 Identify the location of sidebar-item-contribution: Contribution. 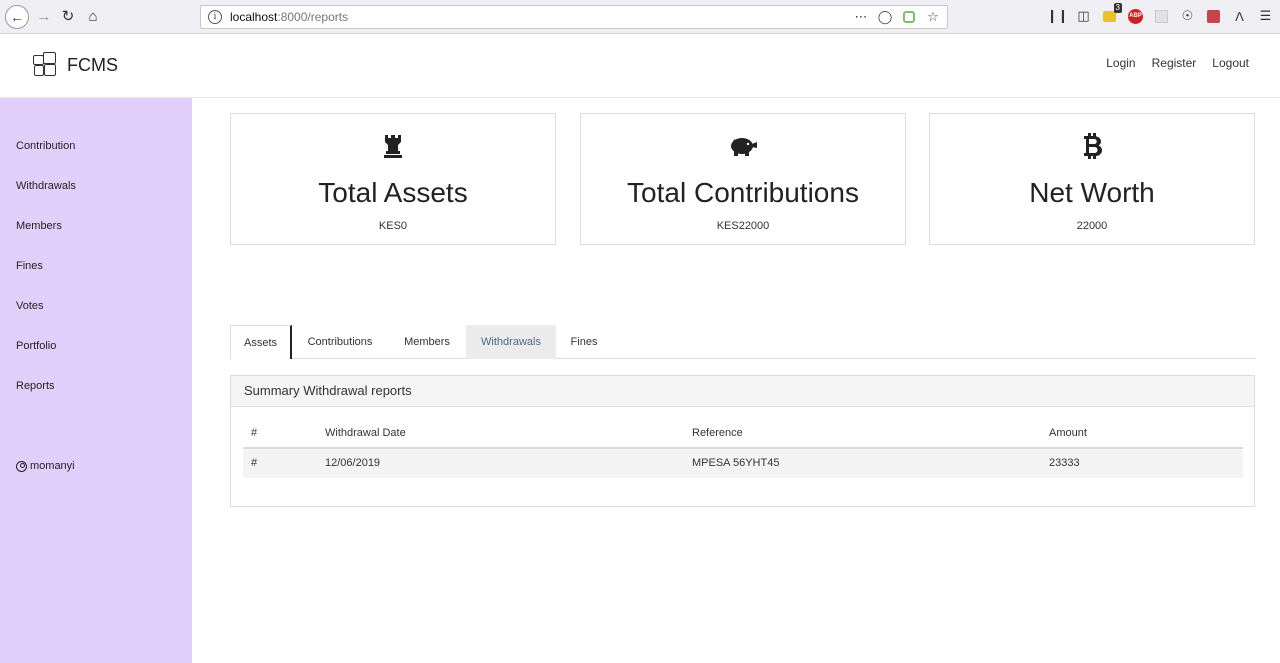
(45, 146).